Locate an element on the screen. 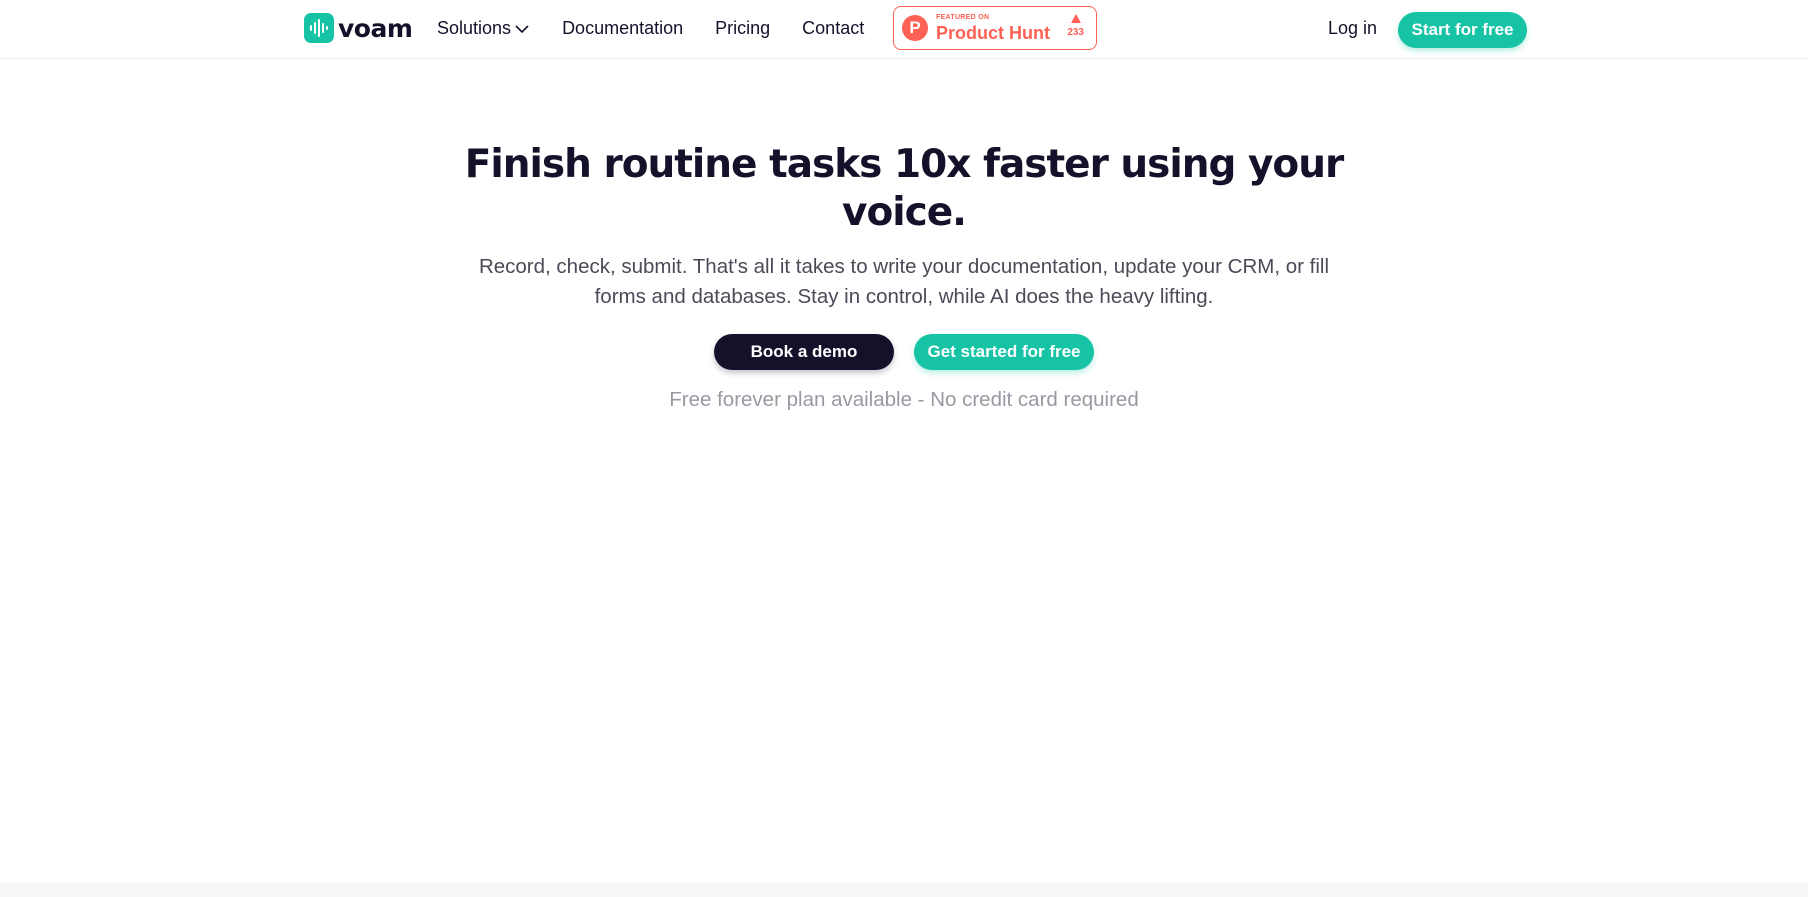  nav-item-contact: Contact is located at coordinates (833, 28).